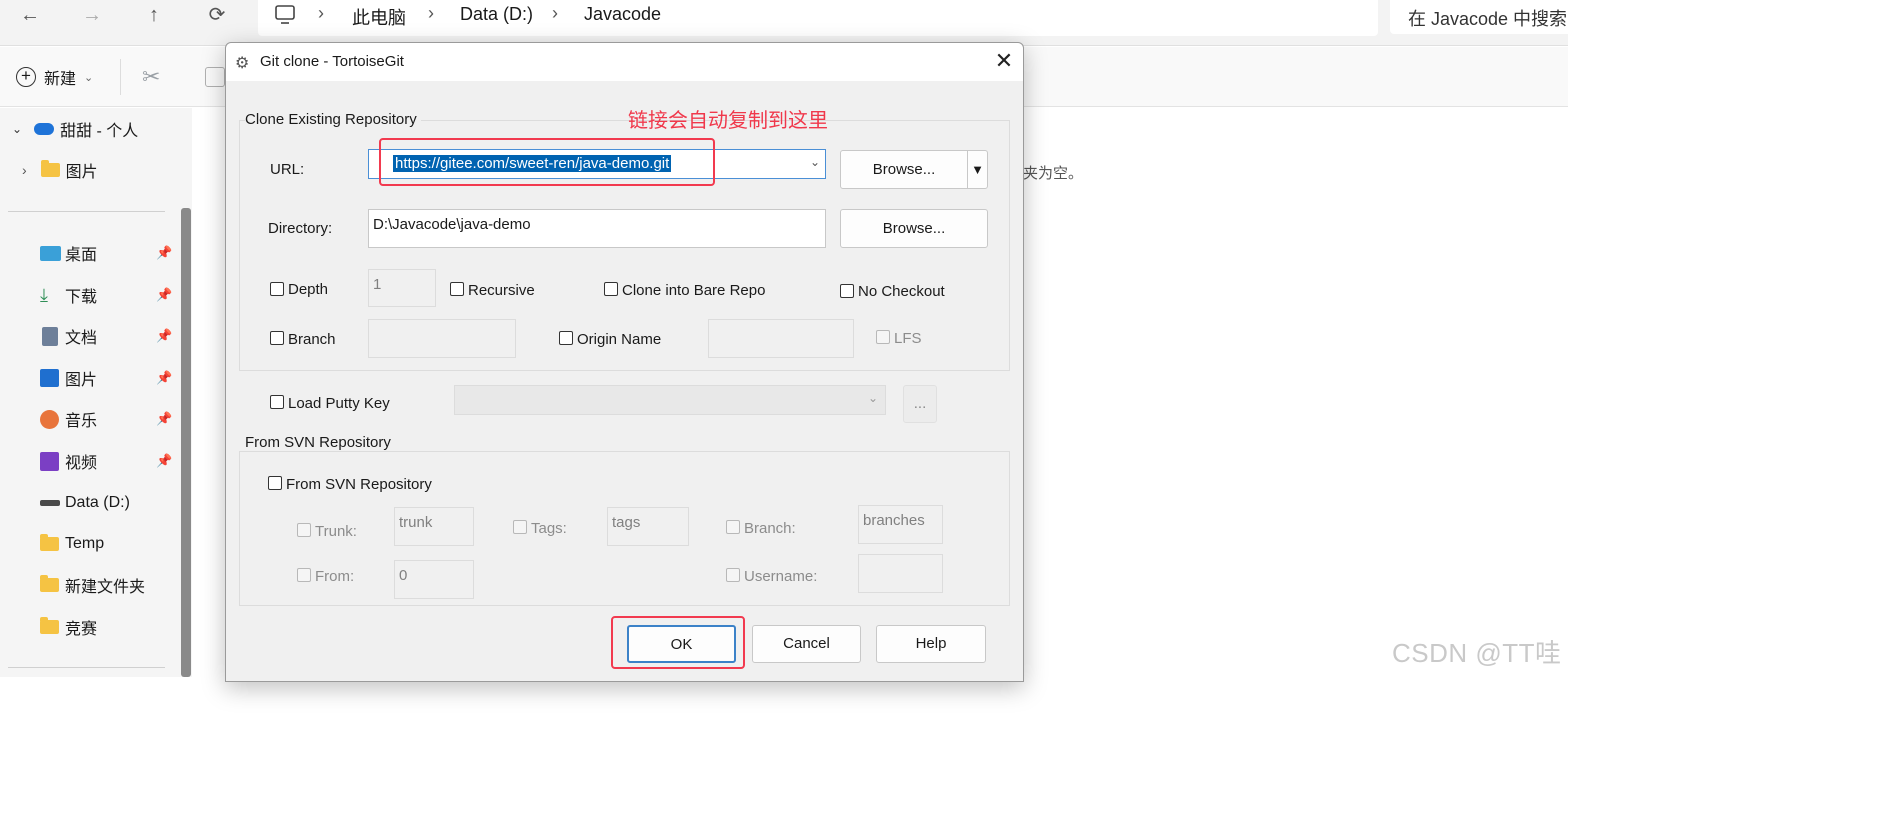 Image resolution: width=1890 pixels, height=816 pixels. Describe the element at coordinates (154, 77) in the screenshot. I see `cut-icon: ✂` at that location.